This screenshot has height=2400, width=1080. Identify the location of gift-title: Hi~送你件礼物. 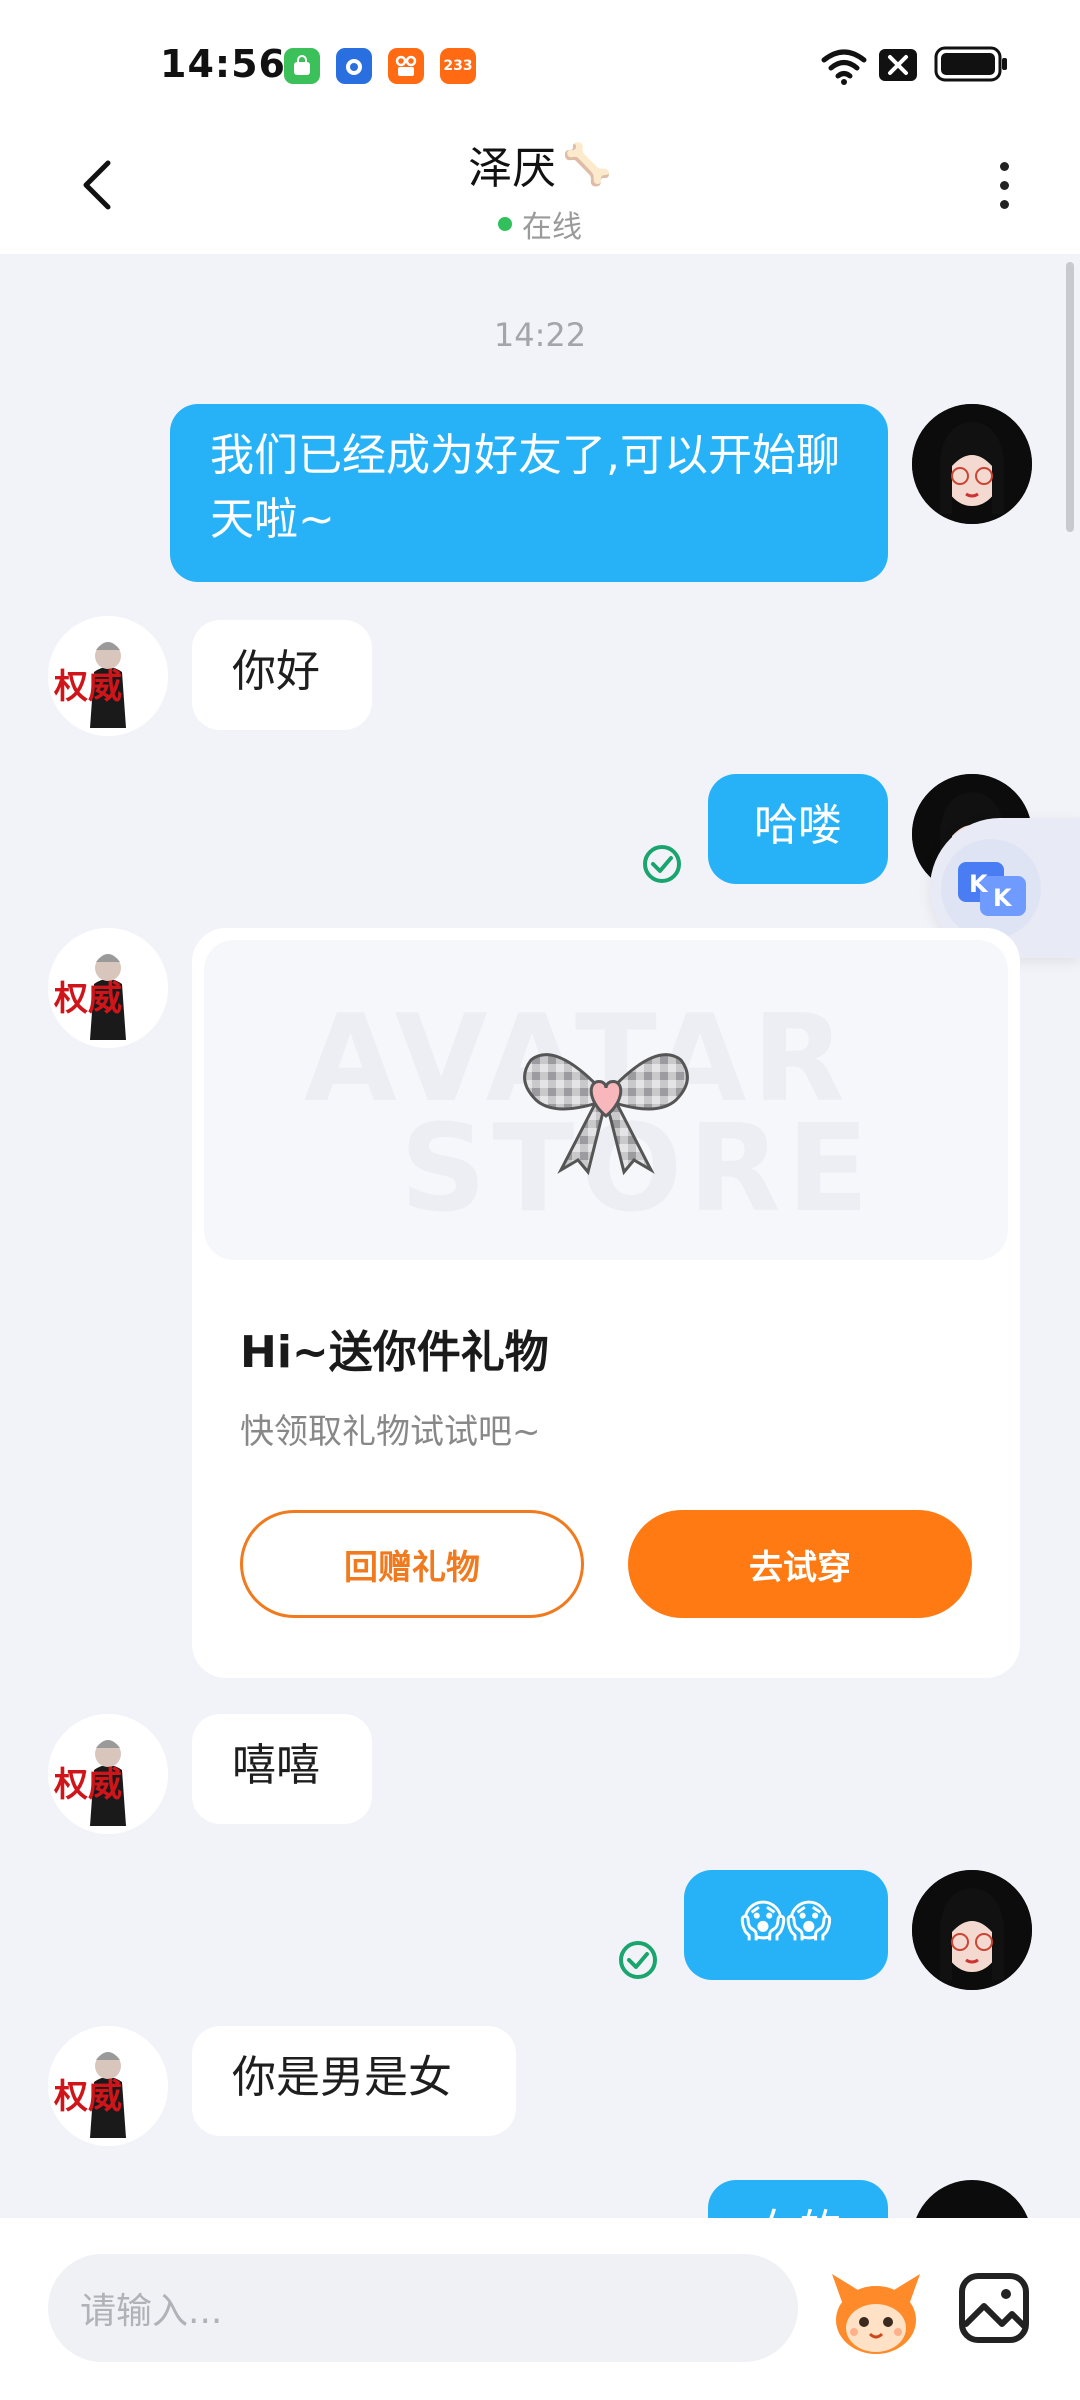
(394, 1352).